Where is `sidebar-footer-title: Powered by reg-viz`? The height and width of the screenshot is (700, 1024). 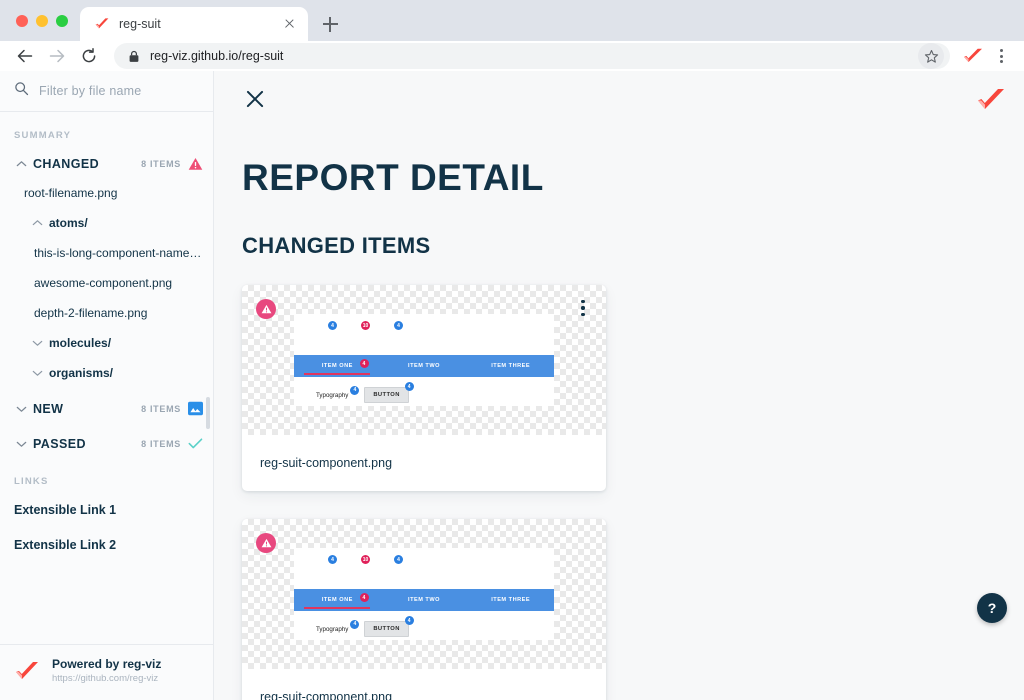 sidebar-footer-title: Powered by reg-viz is located at coordinates (107, 664).